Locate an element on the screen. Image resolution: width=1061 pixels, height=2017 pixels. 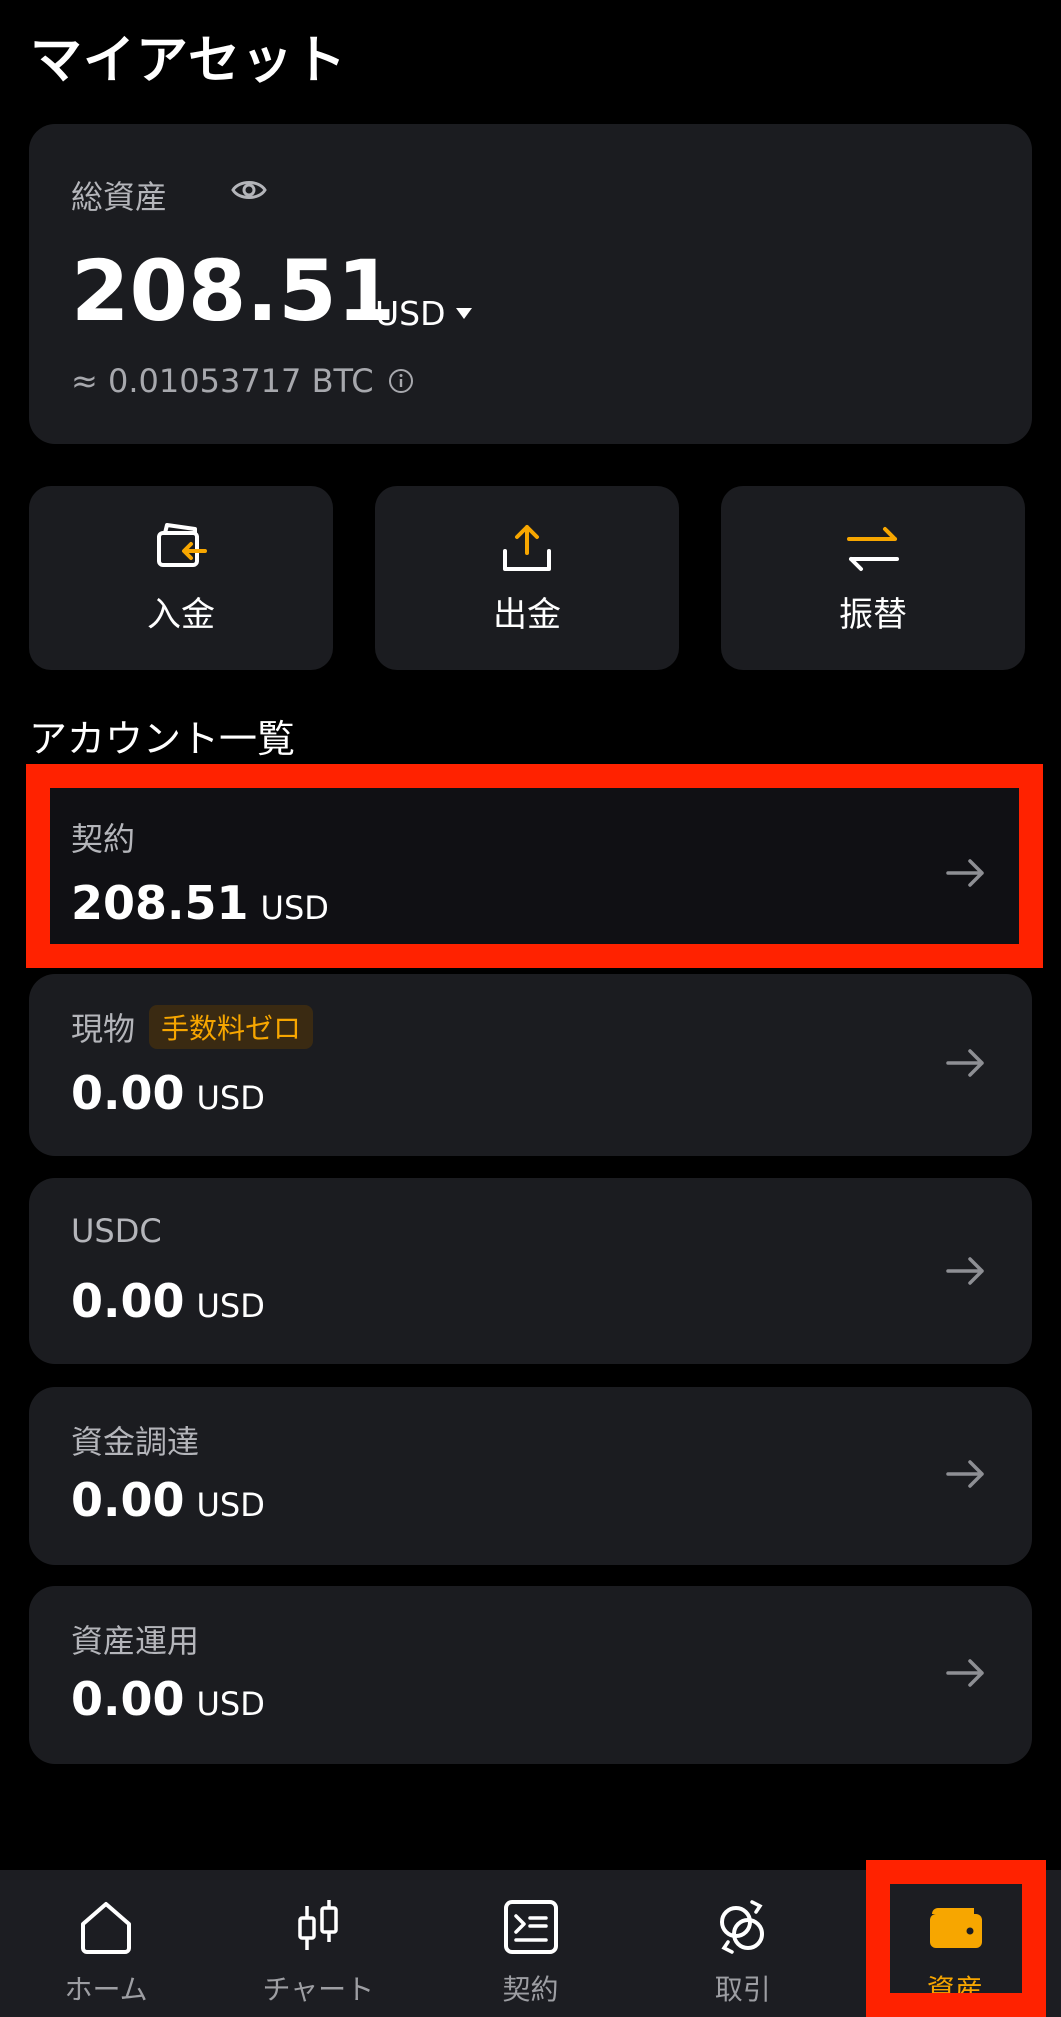
account-name: 契約 is located at coordinates (103, 839).